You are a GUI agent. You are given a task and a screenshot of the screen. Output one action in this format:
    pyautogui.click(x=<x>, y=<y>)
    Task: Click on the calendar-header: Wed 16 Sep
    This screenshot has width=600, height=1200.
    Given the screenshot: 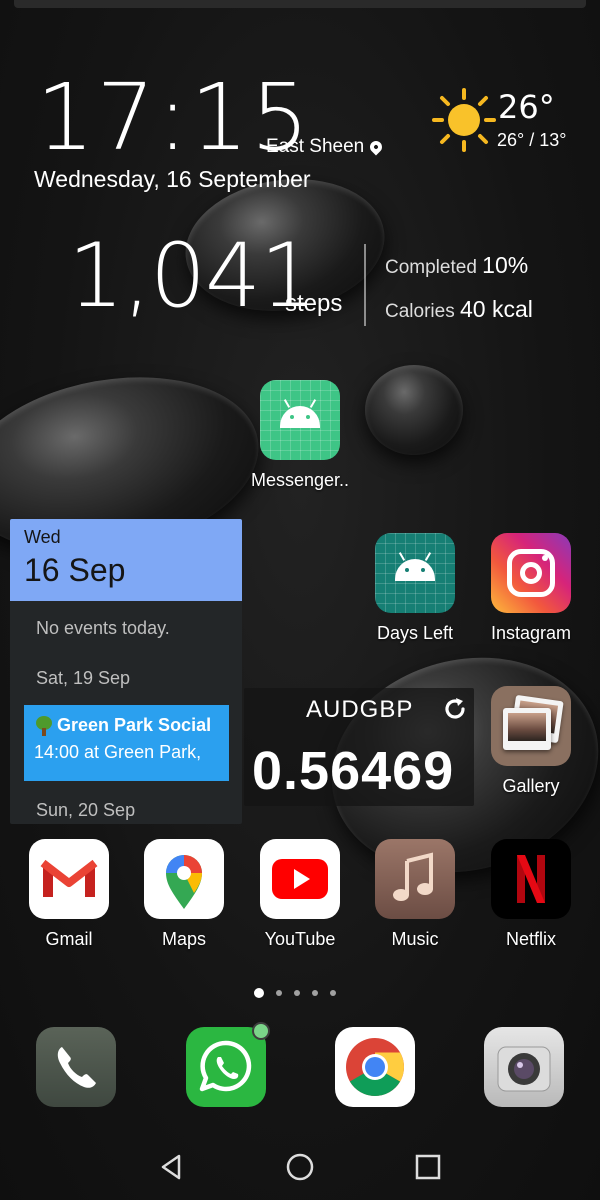 What is the action you would take?
    pyautogui.click(x=126, y=560)
    